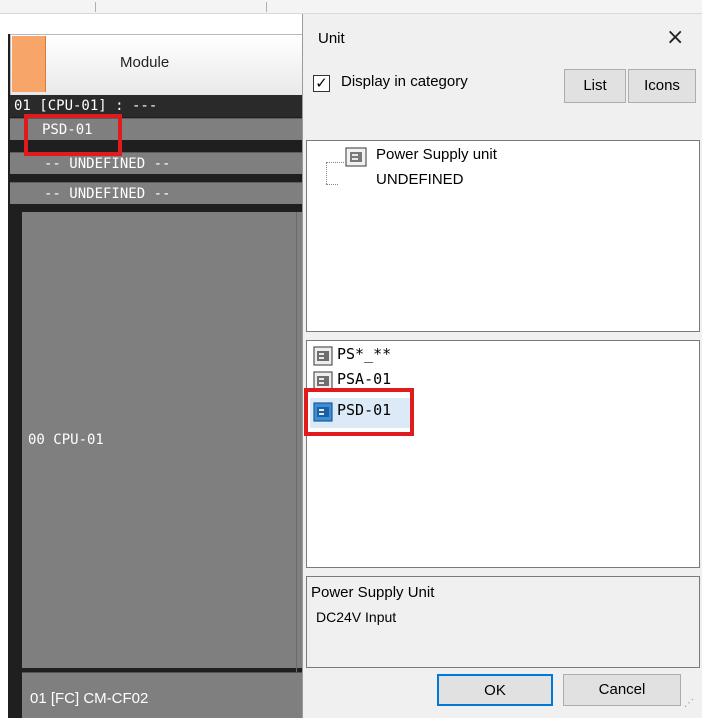  I want to click on dialog-title: Unit, so click(331, 38).